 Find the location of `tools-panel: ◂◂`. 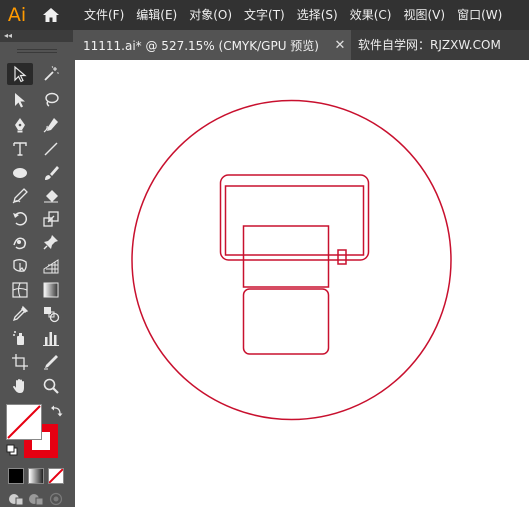

tools-panel: ◂◂ is located at coordinates (36, 268).